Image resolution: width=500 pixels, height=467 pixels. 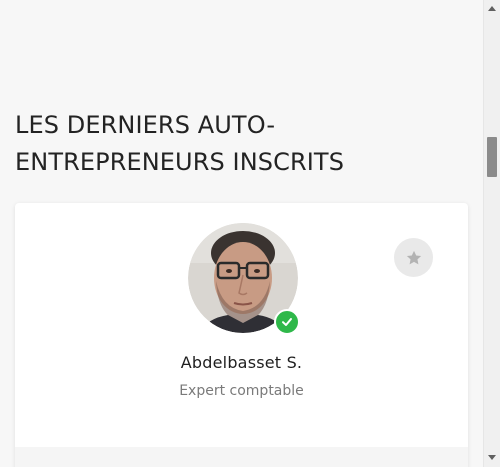 I want to click on scroll-down-arrow-icon, so click(x=492, y=457).